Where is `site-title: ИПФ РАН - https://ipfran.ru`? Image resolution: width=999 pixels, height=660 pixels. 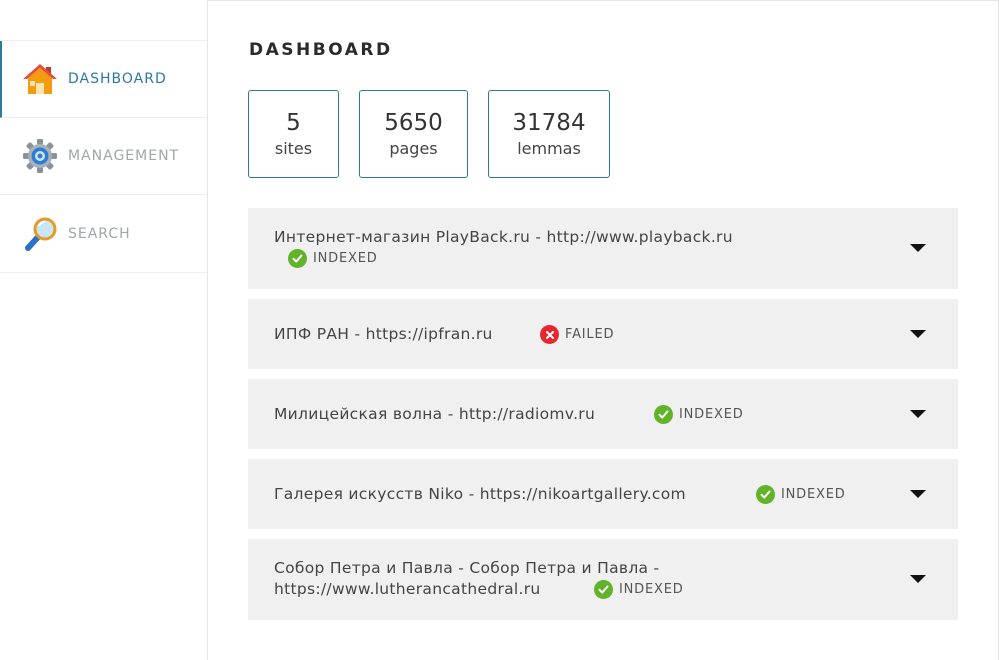 site-title: ИПФ РАН - https://ipfran.ru is located at coordinates (383, 334).